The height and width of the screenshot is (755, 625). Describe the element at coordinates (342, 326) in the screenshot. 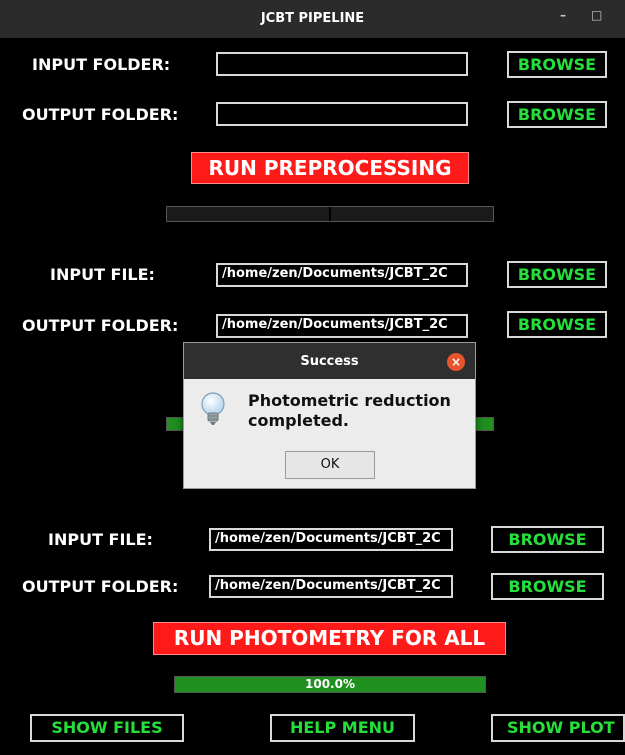

I see `output-folder-field-2: /home/zen/Documents/JCBT_2C` at that location.